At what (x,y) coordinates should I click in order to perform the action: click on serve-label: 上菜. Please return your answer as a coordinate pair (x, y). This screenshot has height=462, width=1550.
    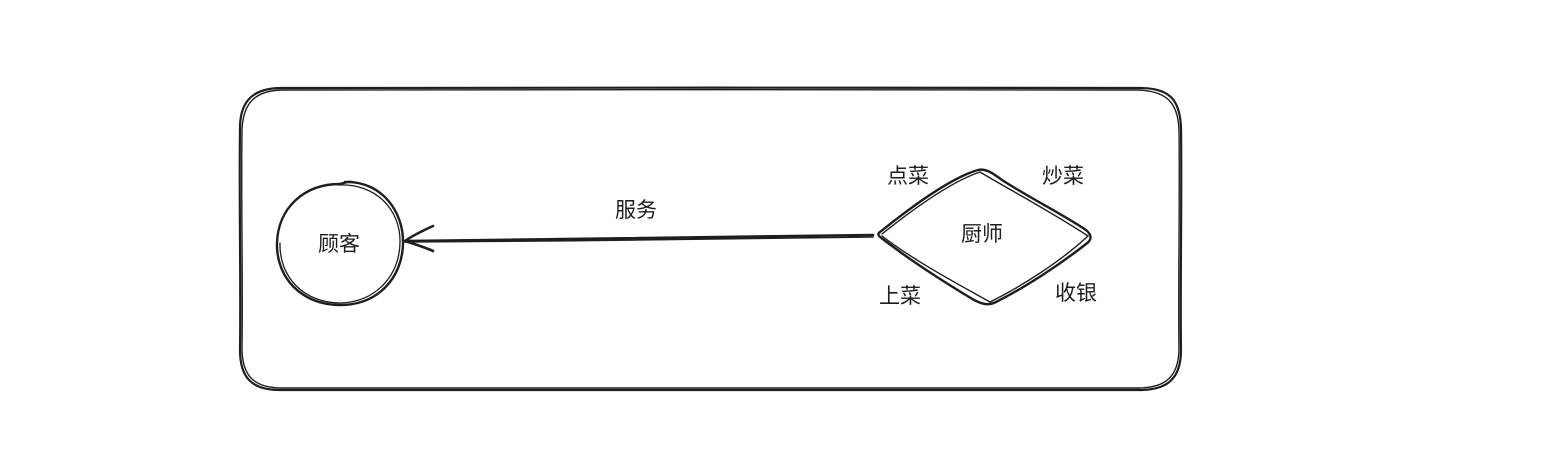
    Looking at the image, I should click on (900, 296).